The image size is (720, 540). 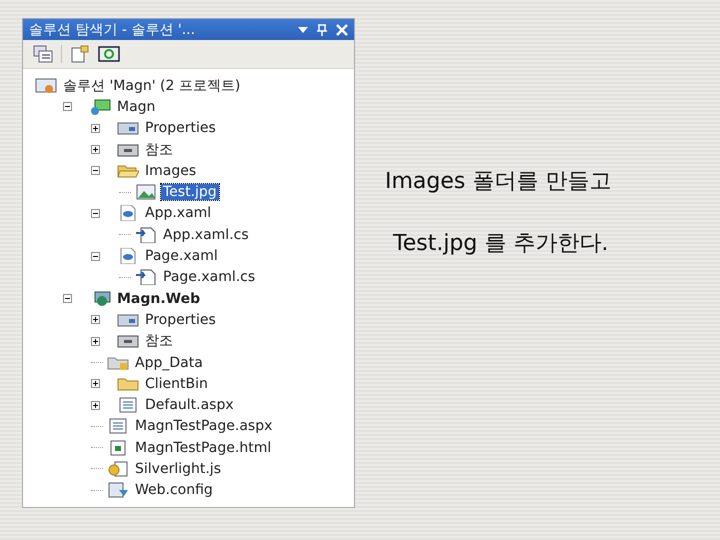 I want to click on tree-item: Test.jpg, so click(x=190, y=192).